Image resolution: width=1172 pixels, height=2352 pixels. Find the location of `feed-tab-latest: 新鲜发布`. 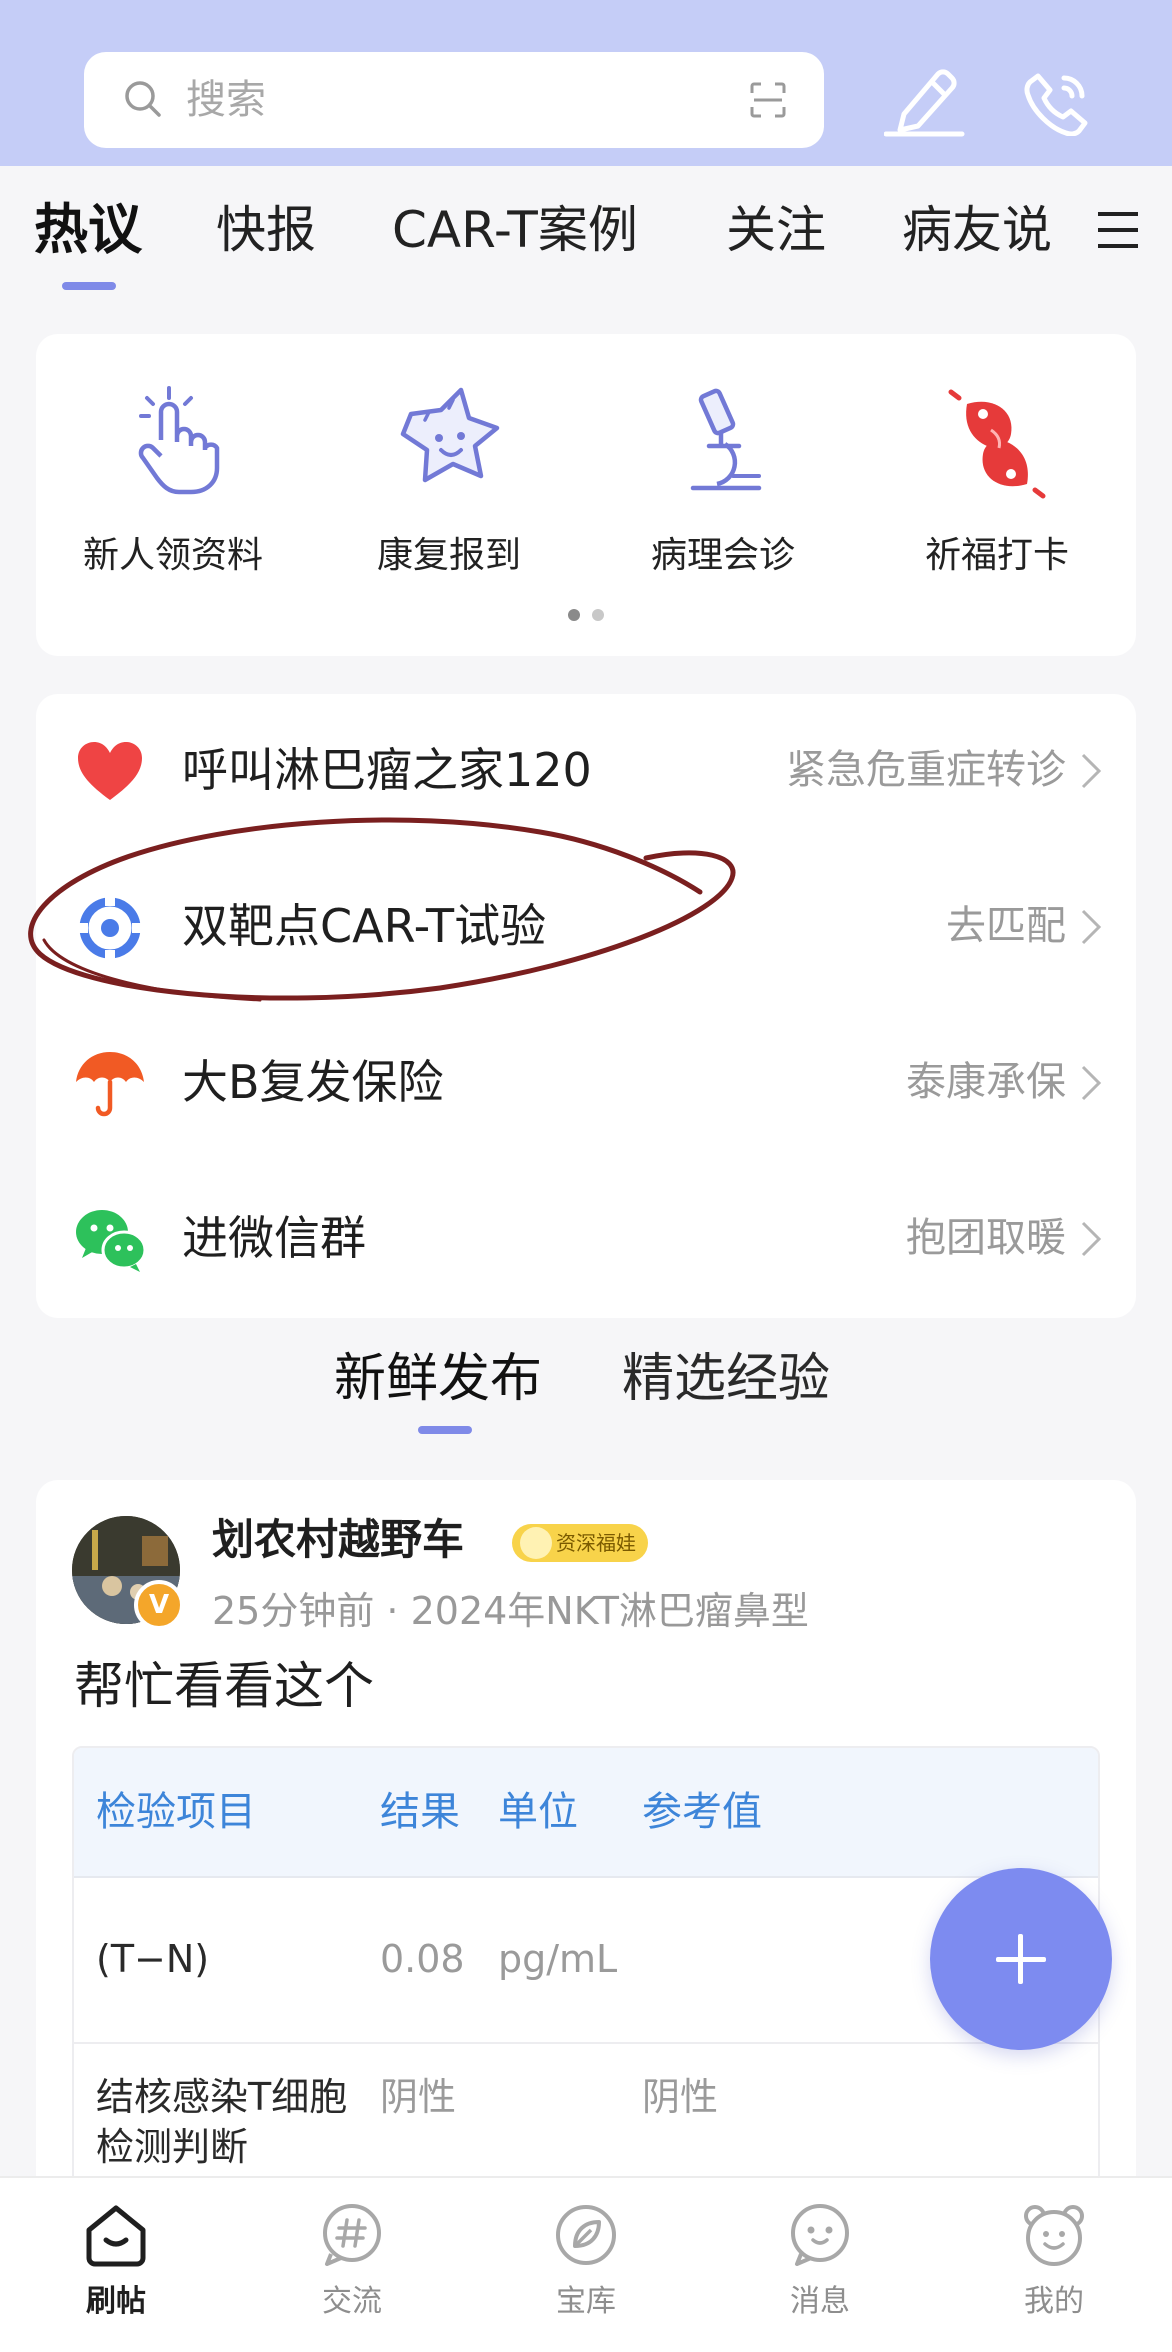

feed-tab-latest: 新鲜发布 is located at coordinates (438, 1379).